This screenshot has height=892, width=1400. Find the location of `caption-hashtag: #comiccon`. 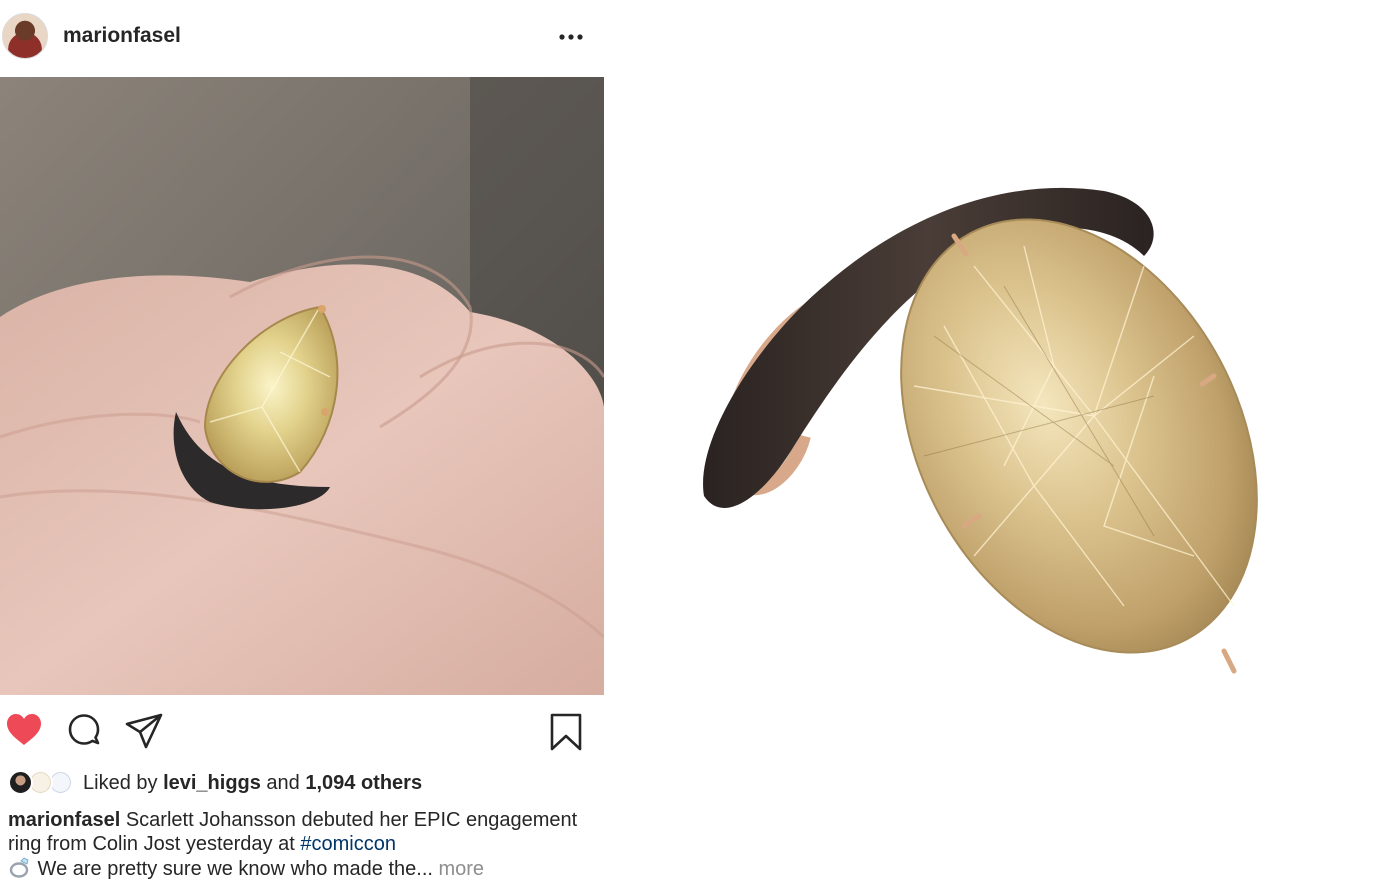

caption-hashtag: #comiccon is located at coordinates (348, 844).